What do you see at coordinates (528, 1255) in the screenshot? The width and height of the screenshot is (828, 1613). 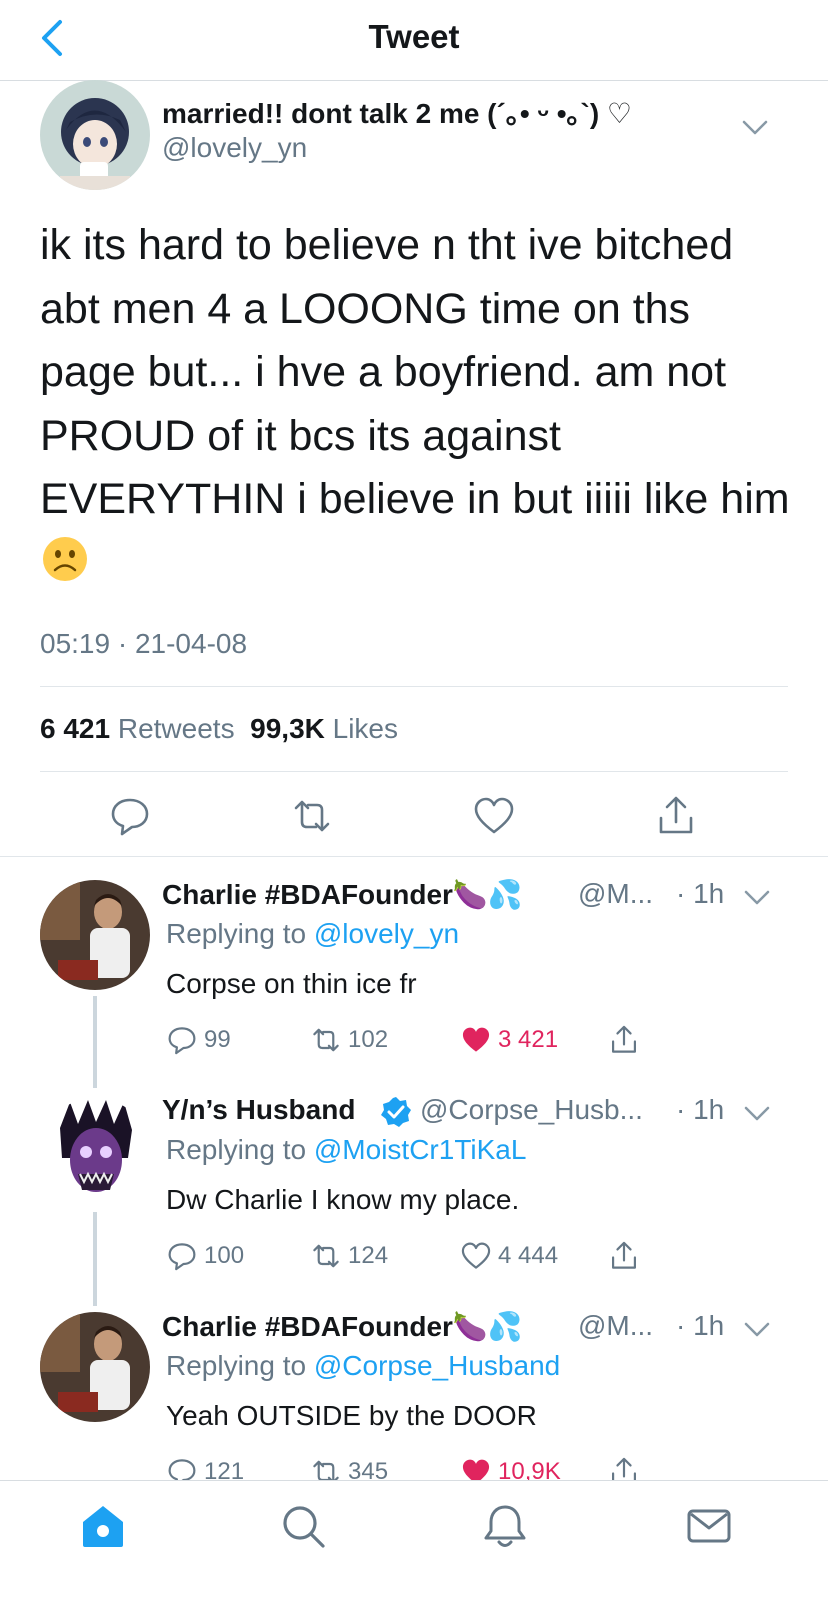 I see `like-count: 4 444` at bounding box center [528, 1255].